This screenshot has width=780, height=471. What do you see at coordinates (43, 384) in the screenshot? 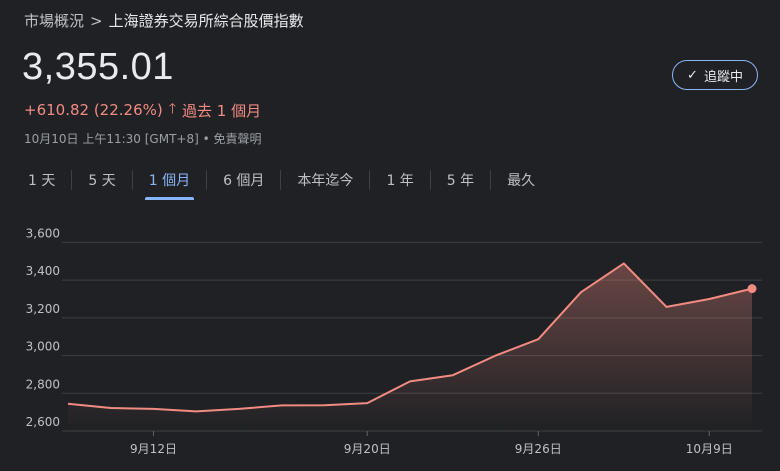
I see `y-tick-label: 2,800` at bounding box center [43, 384].